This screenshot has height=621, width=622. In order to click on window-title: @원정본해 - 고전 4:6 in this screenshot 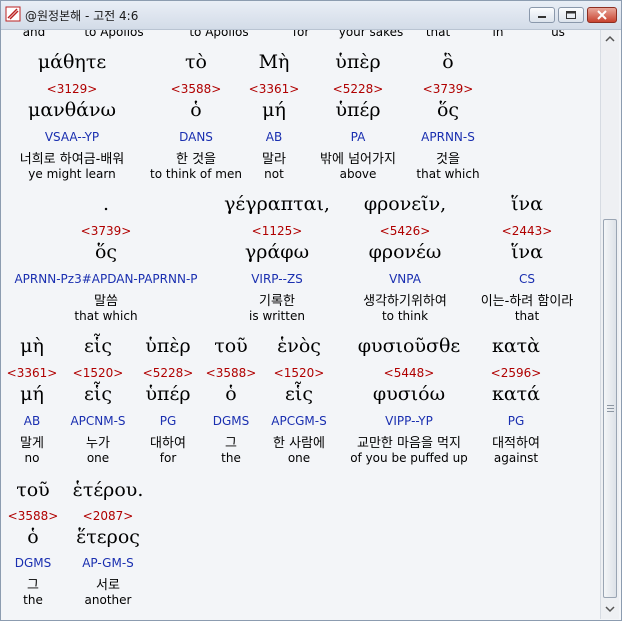, I will do `click(82, 16)`.